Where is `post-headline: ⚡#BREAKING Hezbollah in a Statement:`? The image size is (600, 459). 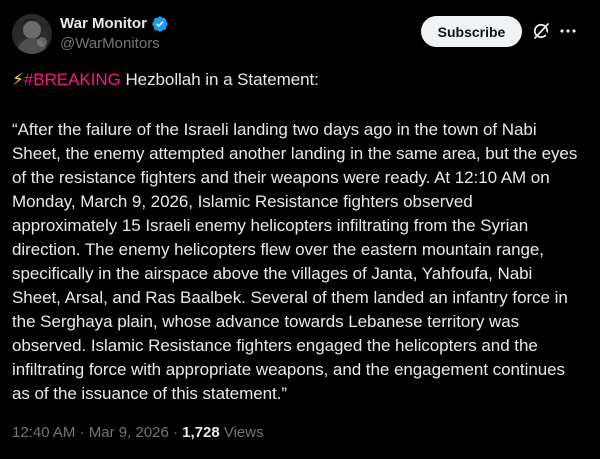 post-headline: ⚡#BREAKING Hezbollah in a Statement: is located at coordinates (295, 80).